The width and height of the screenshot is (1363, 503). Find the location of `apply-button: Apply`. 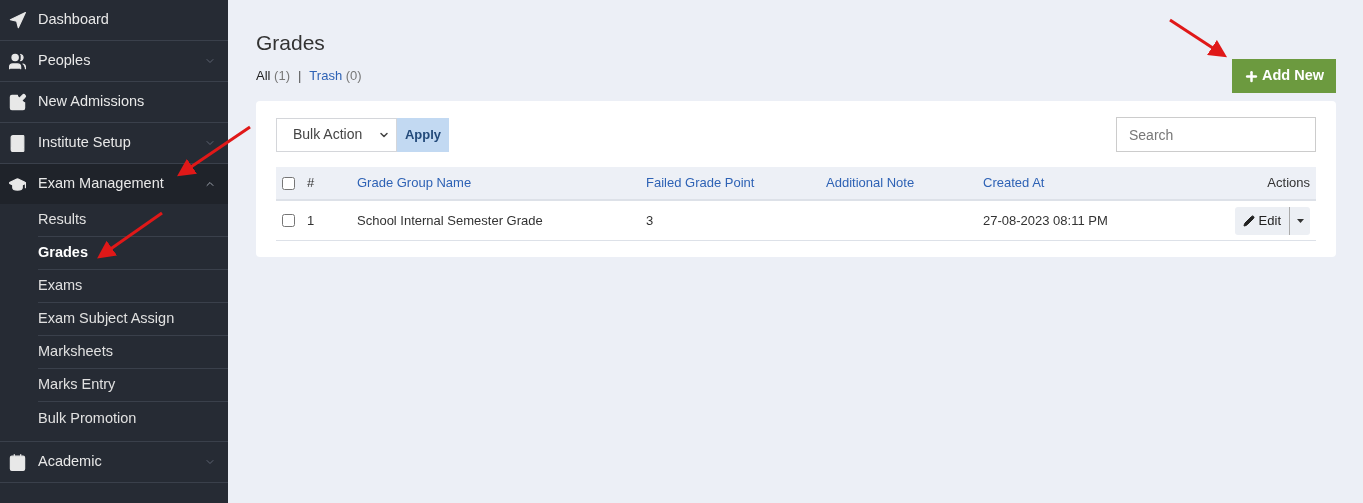

apply-button: Apply is located at coordinates (423, 134).